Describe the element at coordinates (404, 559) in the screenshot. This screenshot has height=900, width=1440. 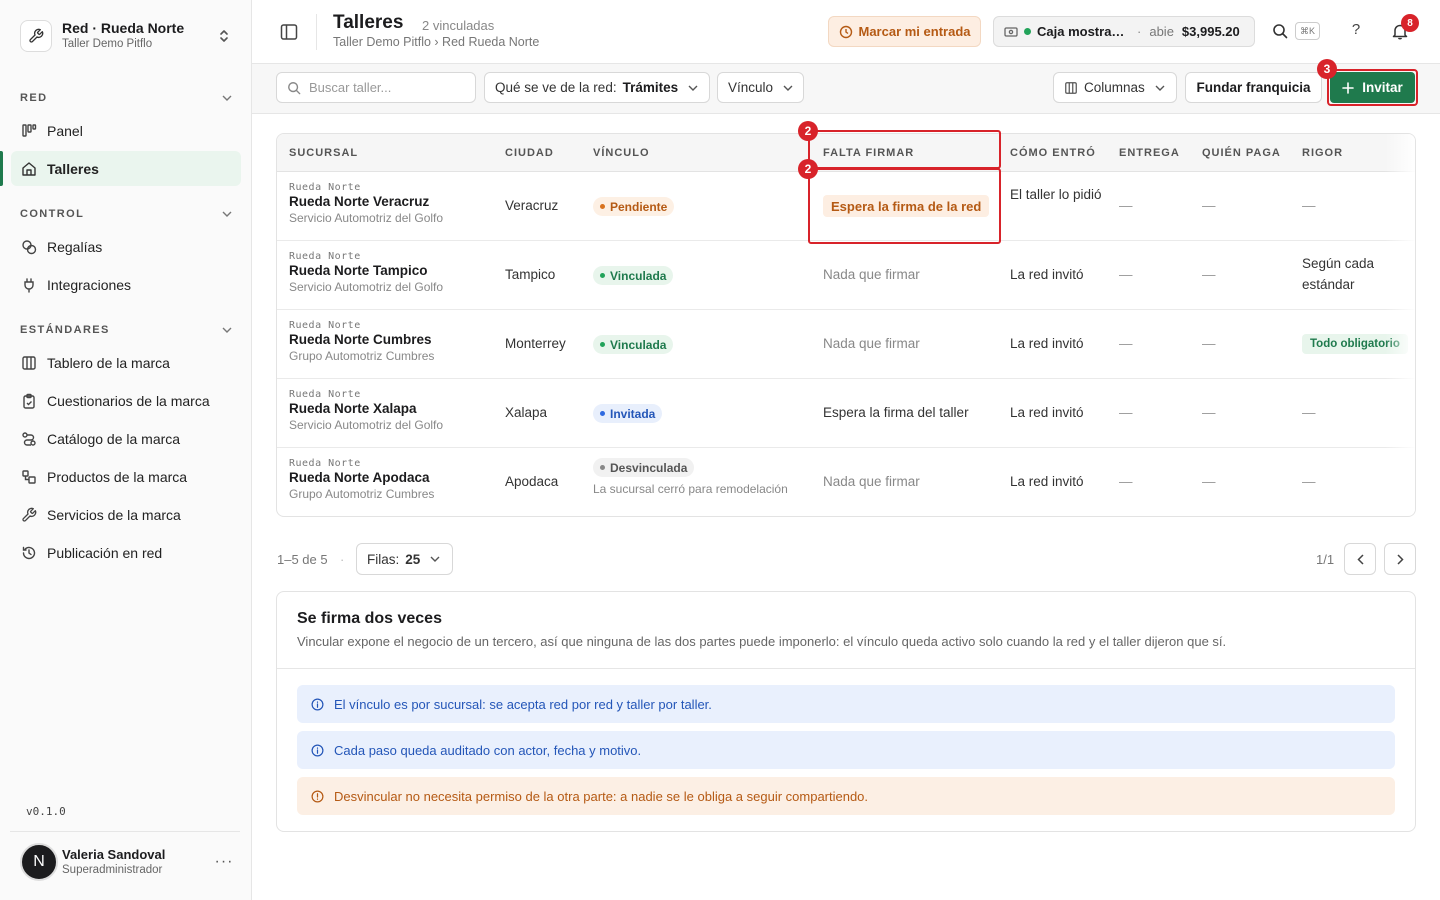
I see `rows-per-page-select: Filas: 25` at that location.